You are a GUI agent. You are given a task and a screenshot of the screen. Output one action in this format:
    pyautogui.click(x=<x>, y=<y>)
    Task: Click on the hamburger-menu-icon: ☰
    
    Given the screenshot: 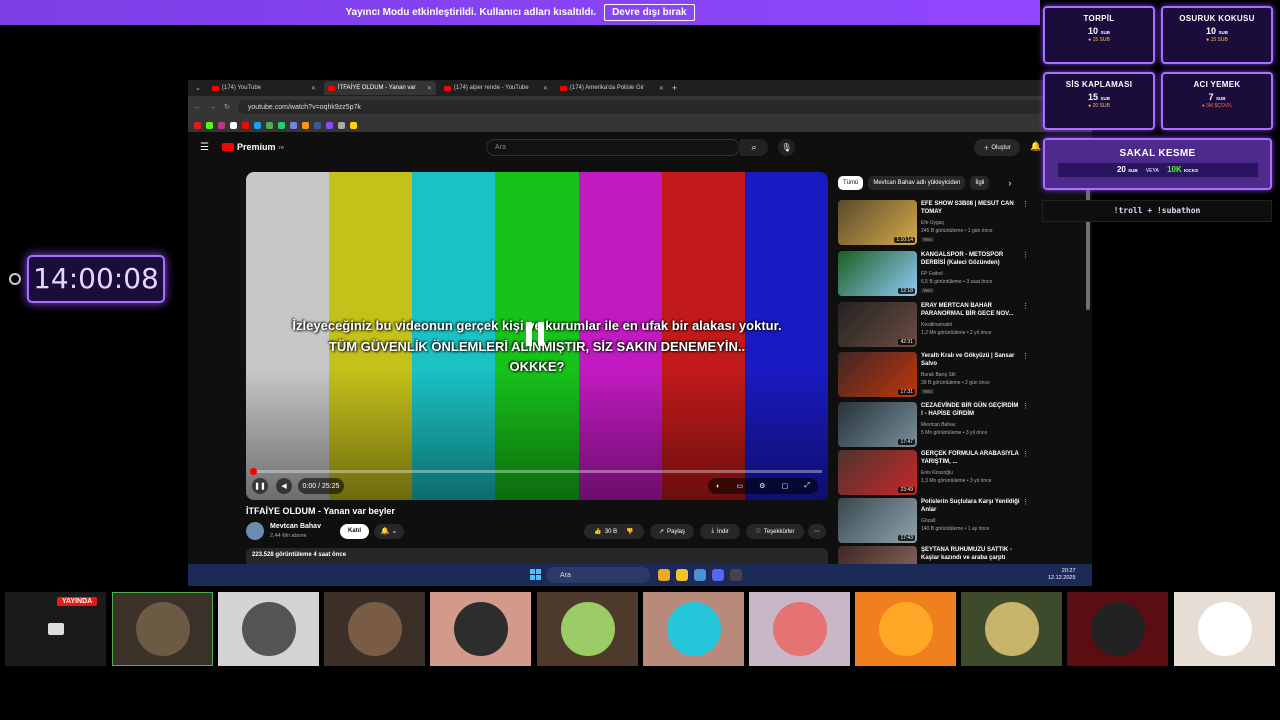 What is the action you would take?
    pyautogui.click(x=204, y=147)
    